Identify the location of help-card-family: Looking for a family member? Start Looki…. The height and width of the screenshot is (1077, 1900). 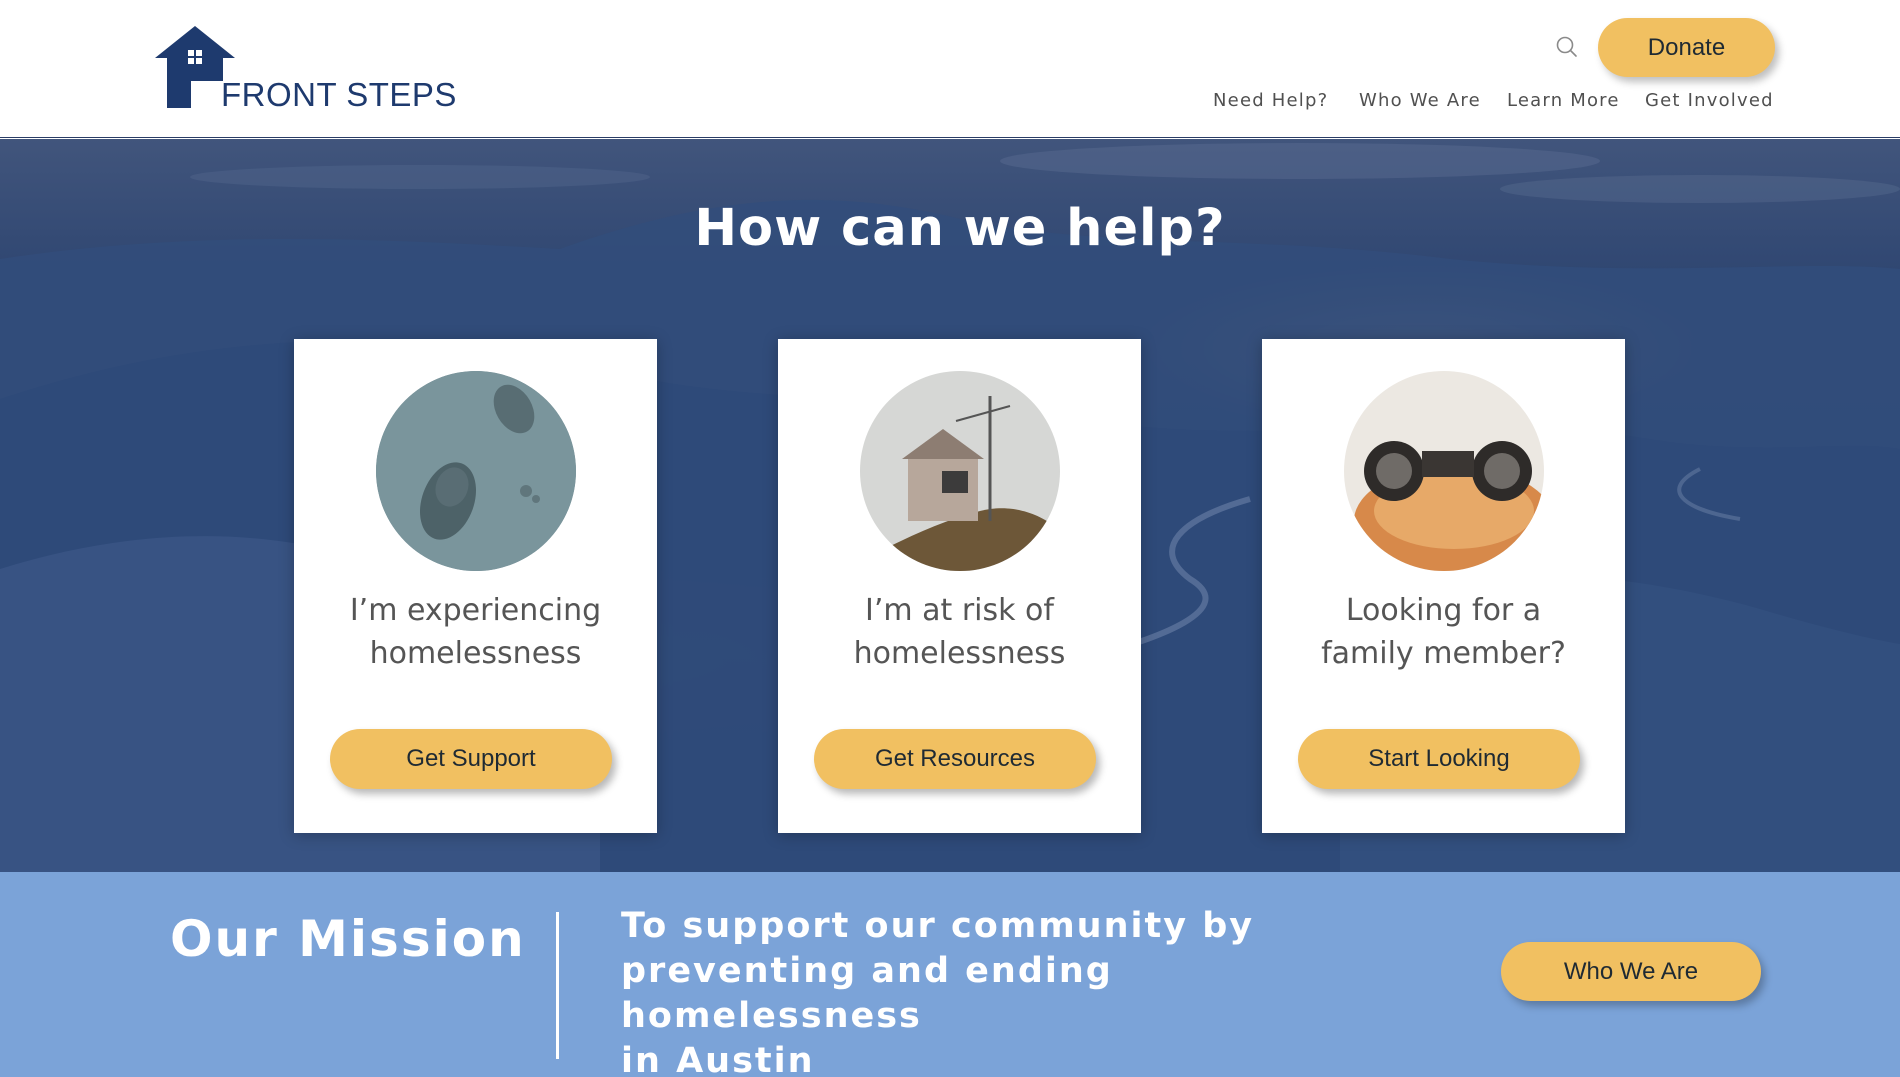
(1443, 586).